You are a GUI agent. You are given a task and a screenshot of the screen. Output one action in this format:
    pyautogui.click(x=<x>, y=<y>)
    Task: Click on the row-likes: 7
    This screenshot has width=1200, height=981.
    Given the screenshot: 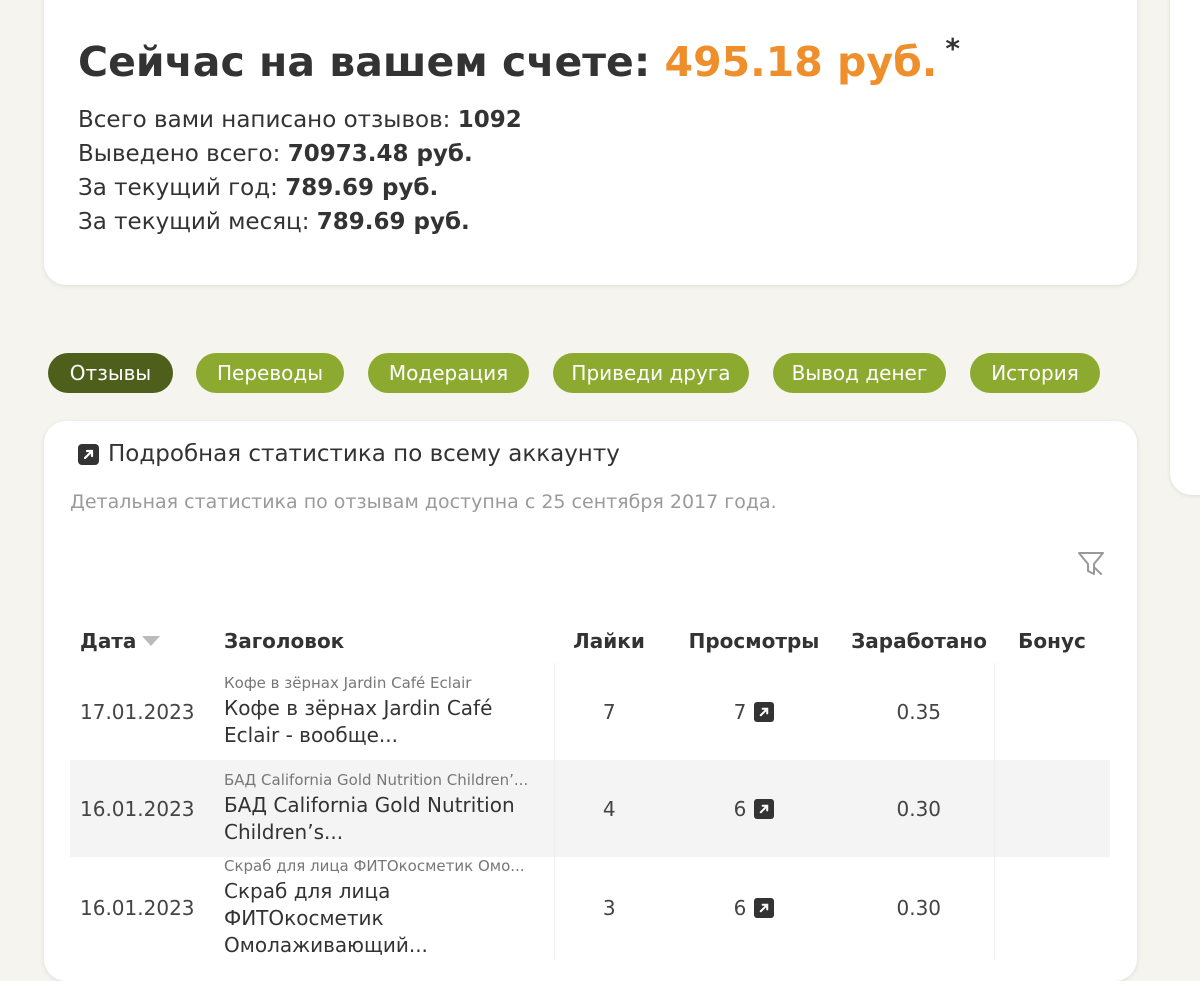 What is the action you would take?
    pyautogui.click(x=609, y=711)
    